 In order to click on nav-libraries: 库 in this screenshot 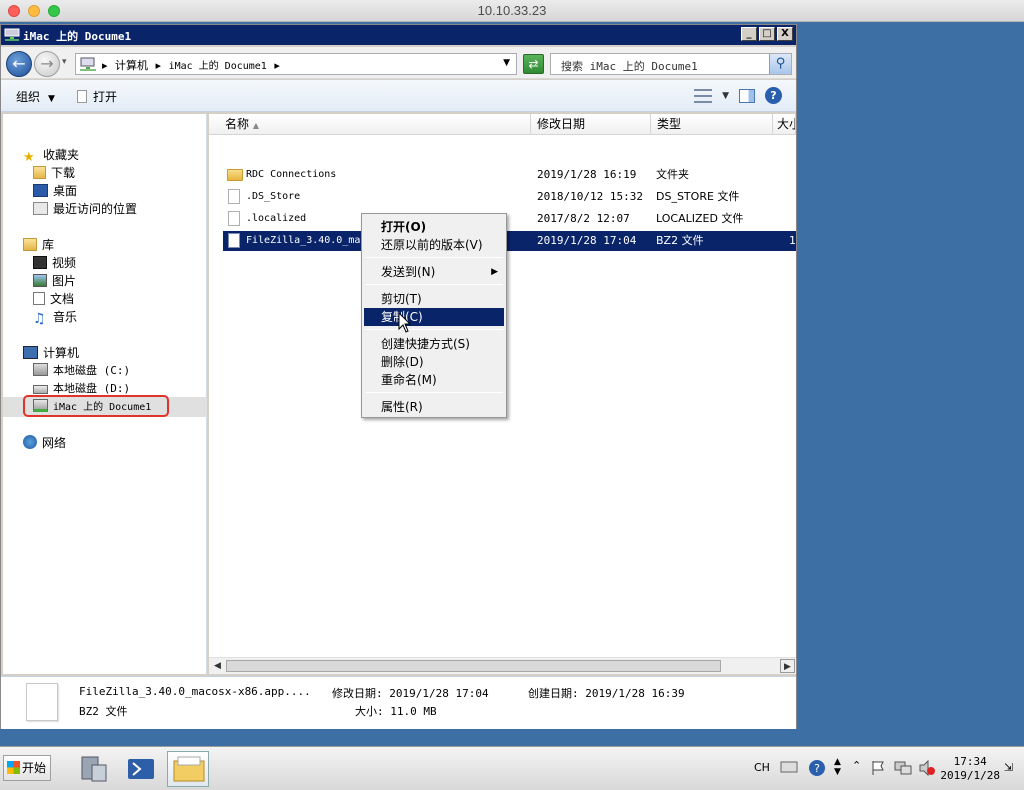, I will do `click(38, 244)`.